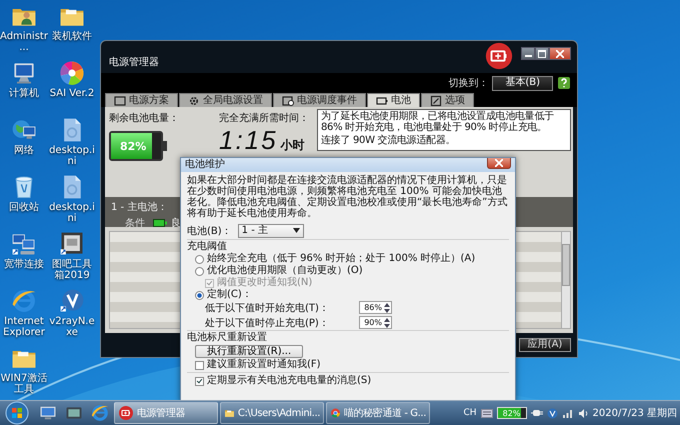  What do you see at coordinates (393, 100) in the screenshot?
I see `tab: 电池` at bounding box center [393, 100].